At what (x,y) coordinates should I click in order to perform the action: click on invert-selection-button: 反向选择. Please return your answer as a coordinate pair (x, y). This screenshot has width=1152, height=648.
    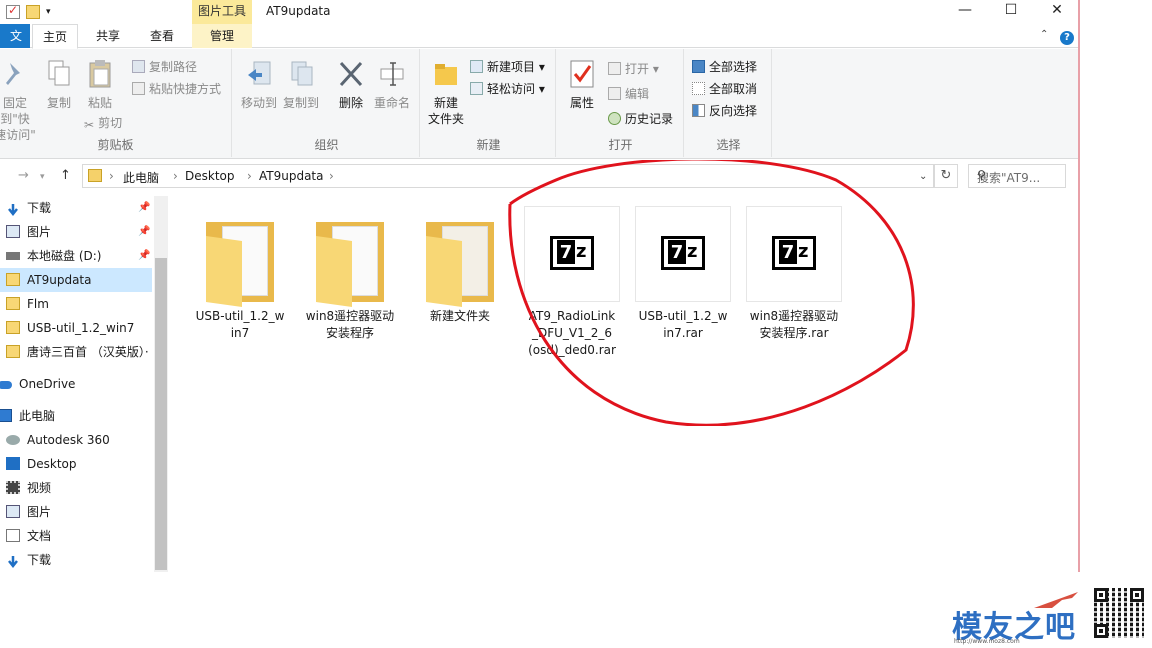
    Looking at the image, I should click on (724, 111).